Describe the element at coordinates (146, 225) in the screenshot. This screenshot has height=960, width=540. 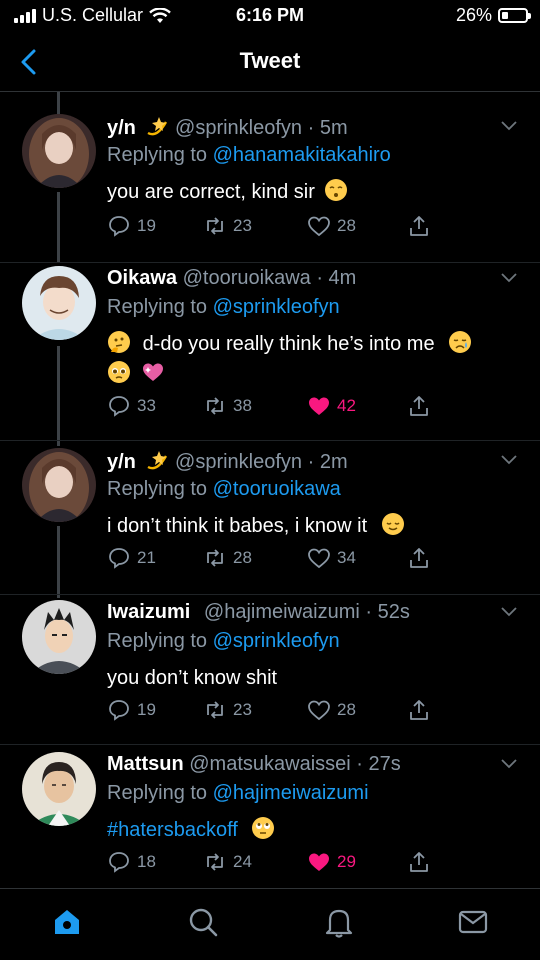
I see `reply-count: 19` at that location.